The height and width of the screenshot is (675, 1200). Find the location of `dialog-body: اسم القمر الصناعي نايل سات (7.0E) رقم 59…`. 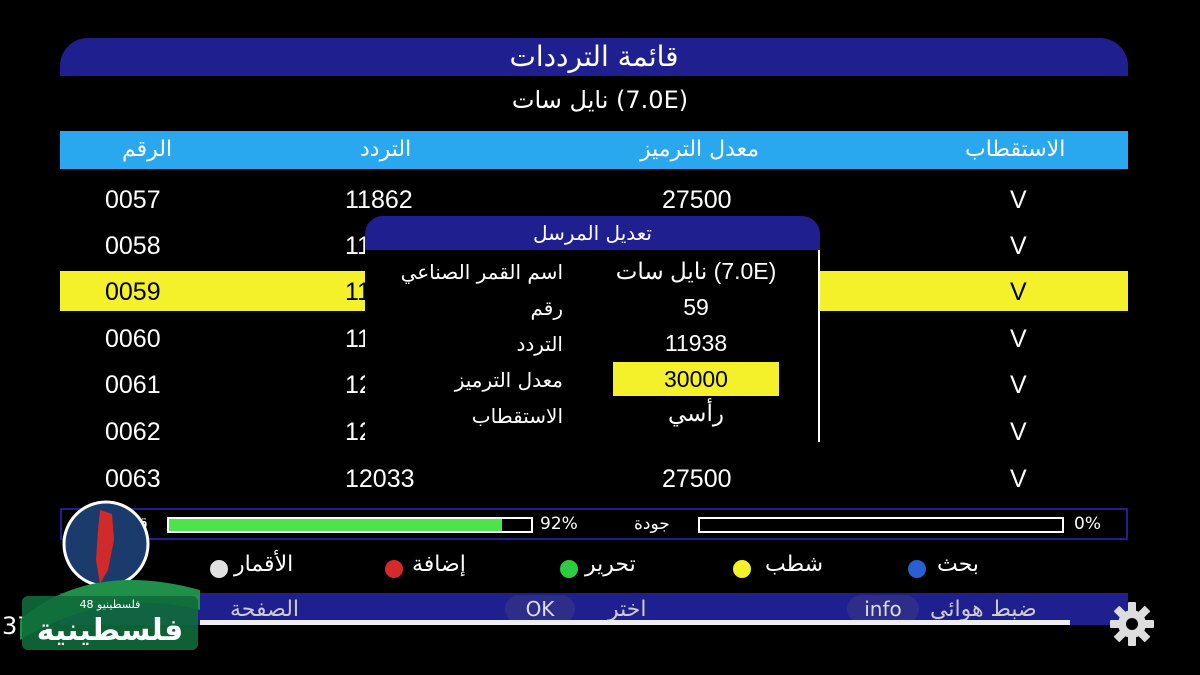

dialog-body: اسم القمر الصناعي نايل سات (7.0E) رقم 59… is located at coordinates (592, 346).